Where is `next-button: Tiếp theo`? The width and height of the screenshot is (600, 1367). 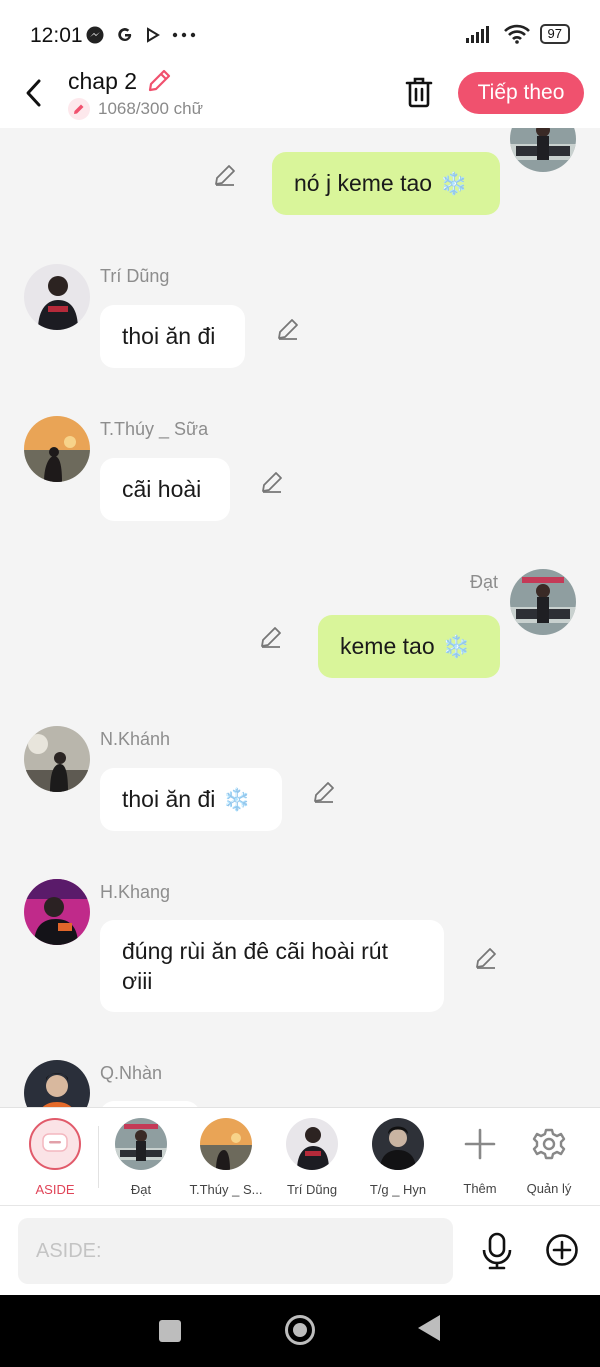
next-button: Tiếp theo is located at coordinates (521, 93).